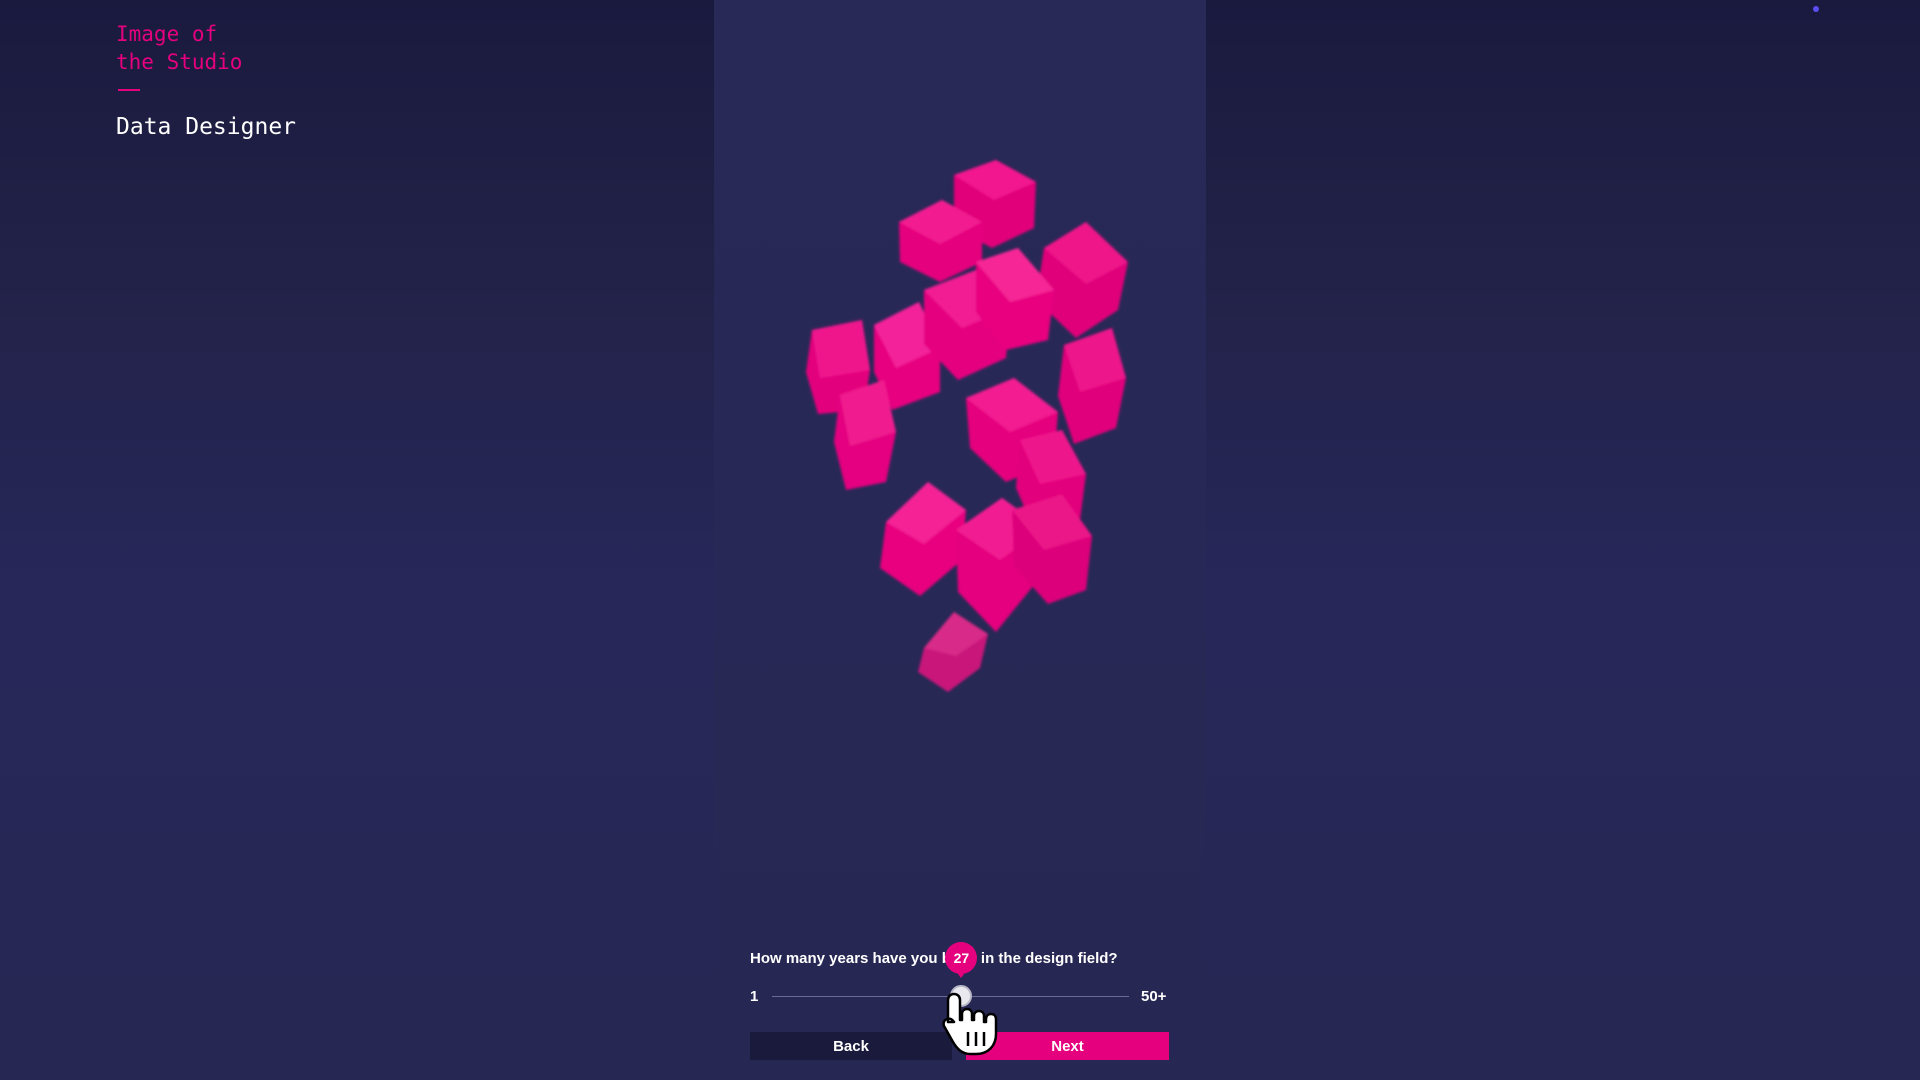  I want to click on slider-min-label: 1, so click(754, 996).